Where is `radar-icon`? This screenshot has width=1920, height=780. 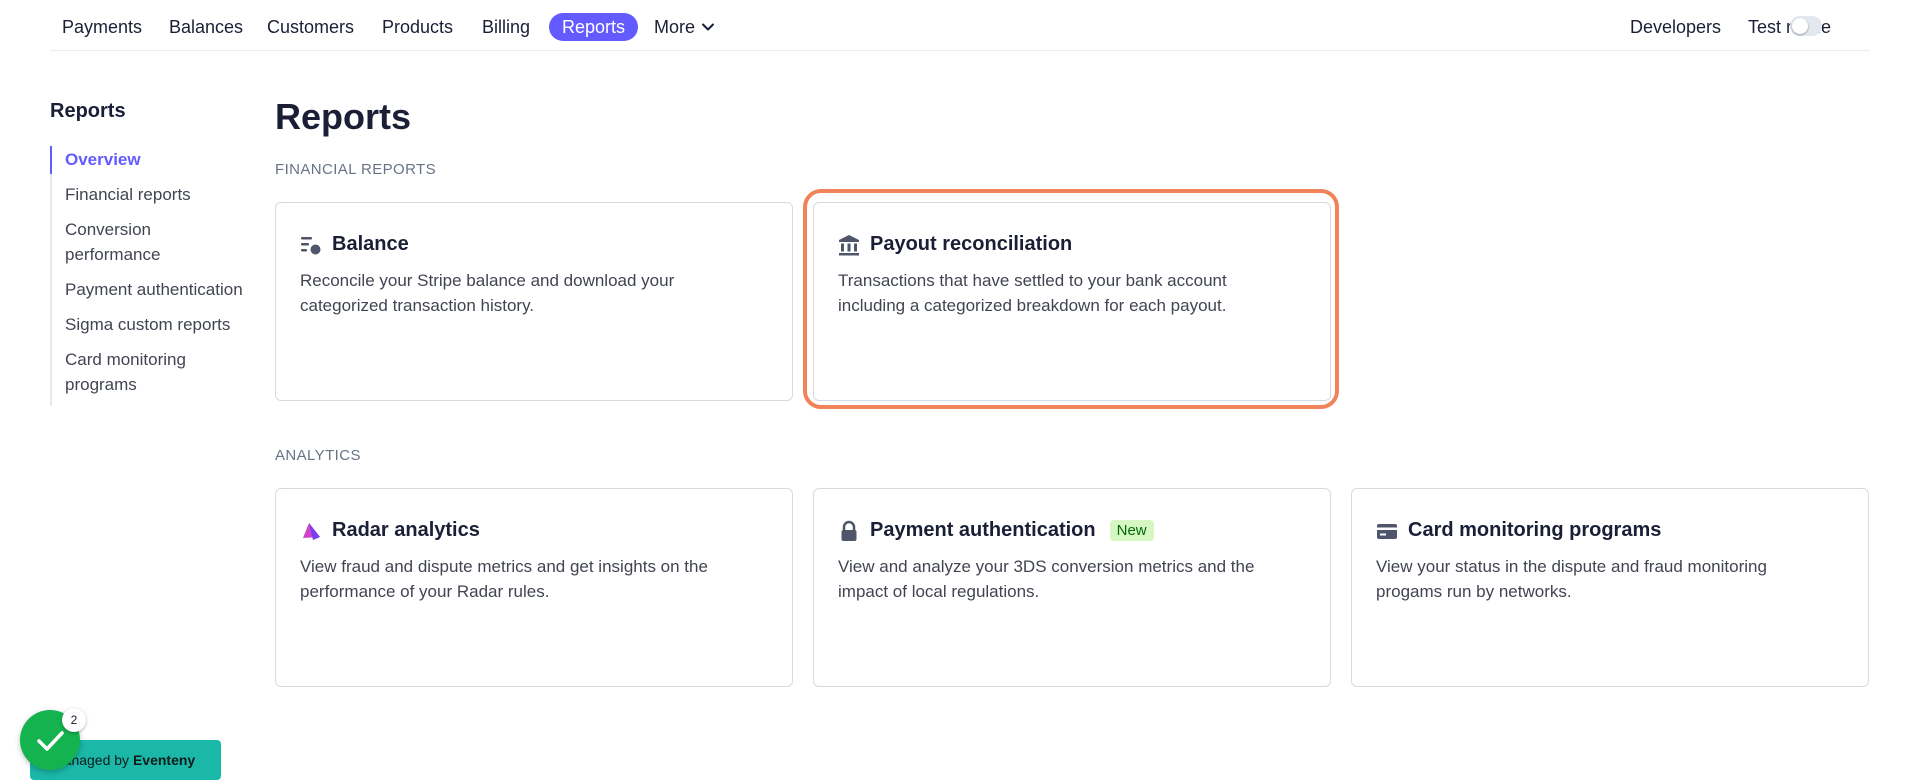
radar-icon is located at coordinates (311, 531).